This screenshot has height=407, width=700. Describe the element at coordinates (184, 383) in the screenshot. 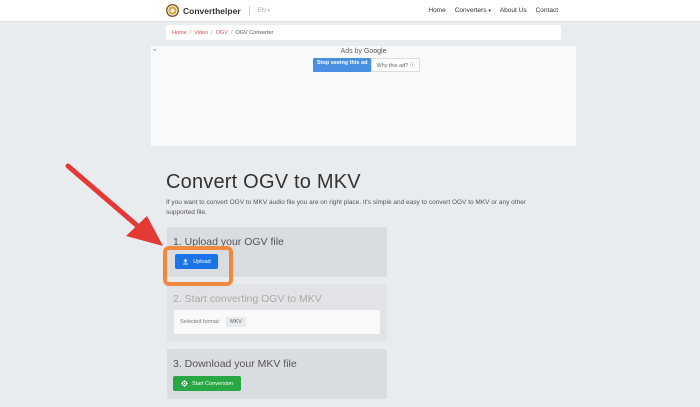

I see `gear-icon` at that location.